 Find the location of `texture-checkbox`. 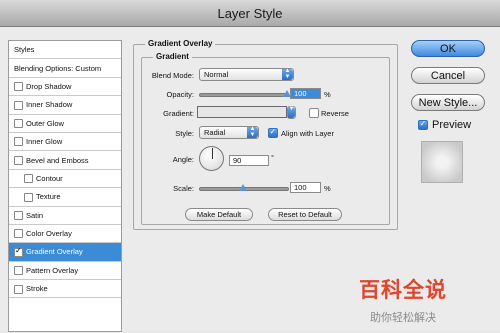

texture-checkbox is located at coordinates (28, 197).